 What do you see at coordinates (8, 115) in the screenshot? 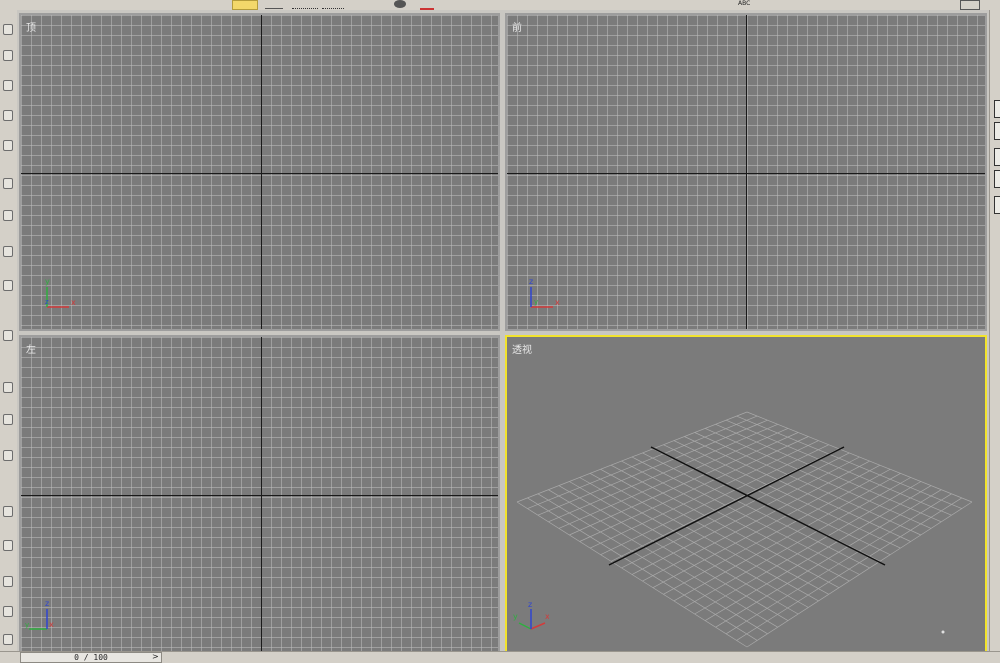
I see `motion-icon` at bounding box center [8, 115].